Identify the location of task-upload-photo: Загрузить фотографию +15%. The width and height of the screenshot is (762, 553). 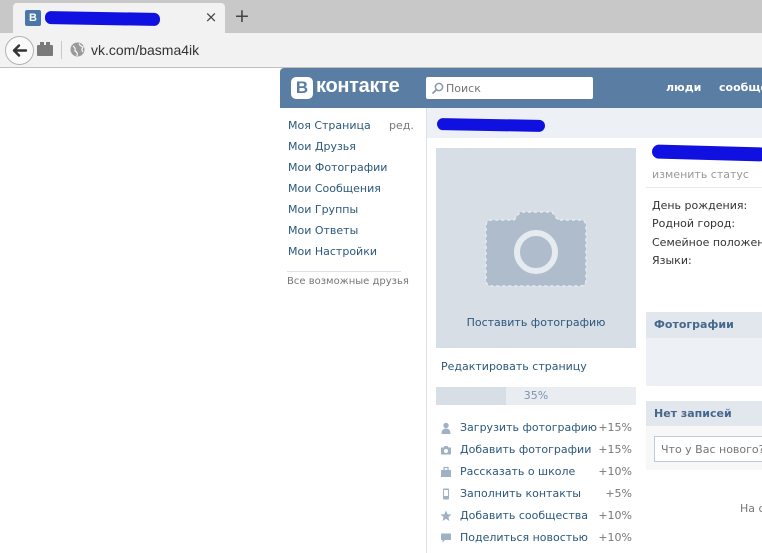
(538, 429).